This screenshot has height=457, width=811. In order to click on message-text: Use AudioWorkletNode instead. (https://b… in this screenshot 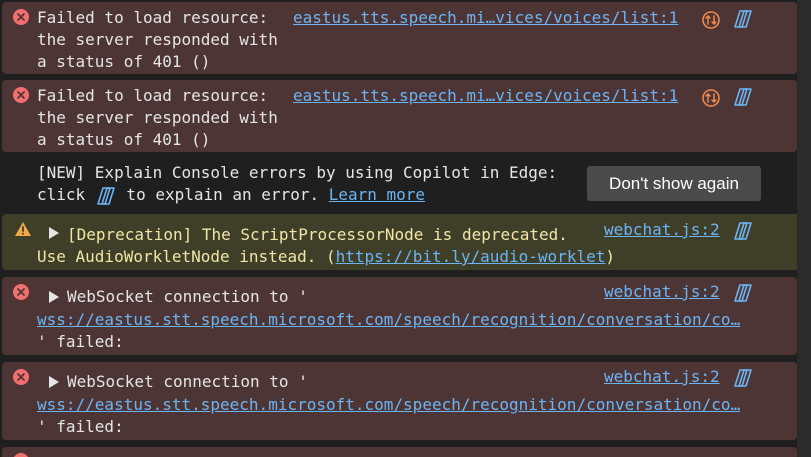, I will do `click(326, 257)`.